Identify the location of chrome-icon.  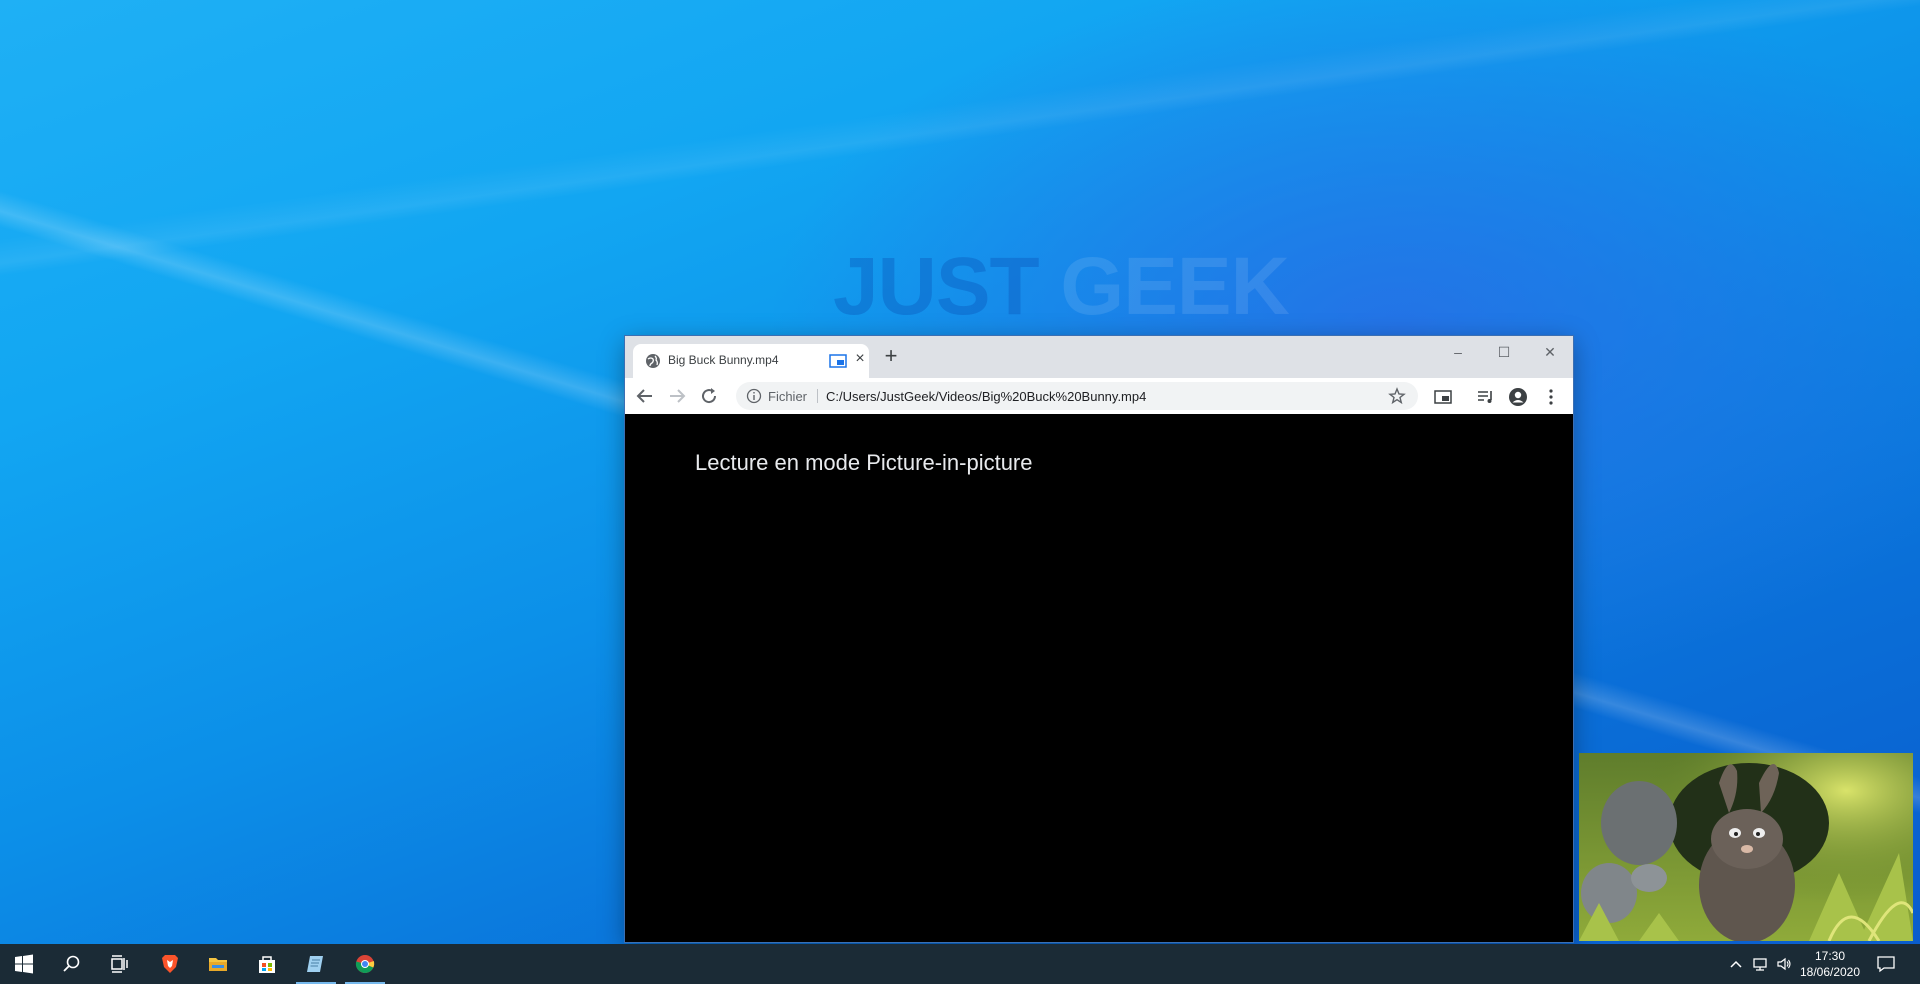
(365, 964).